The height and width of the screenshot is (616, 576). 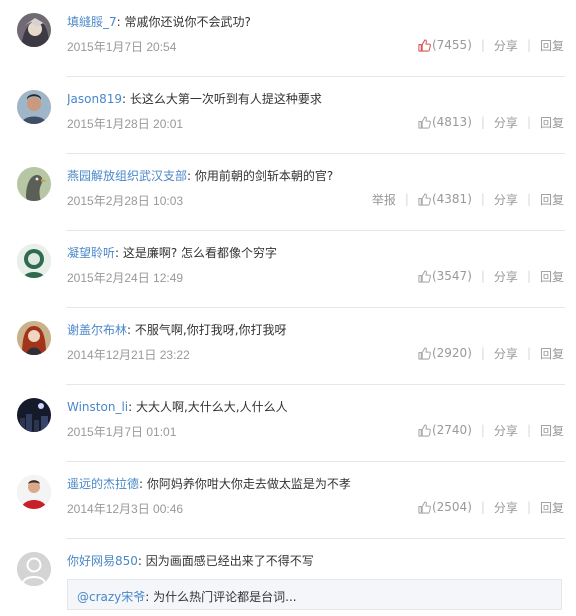 I want to click on comment-line: 凝望聆听: 这是廉啊? 怎么看都像个穷字, so click(x=315, y=252).